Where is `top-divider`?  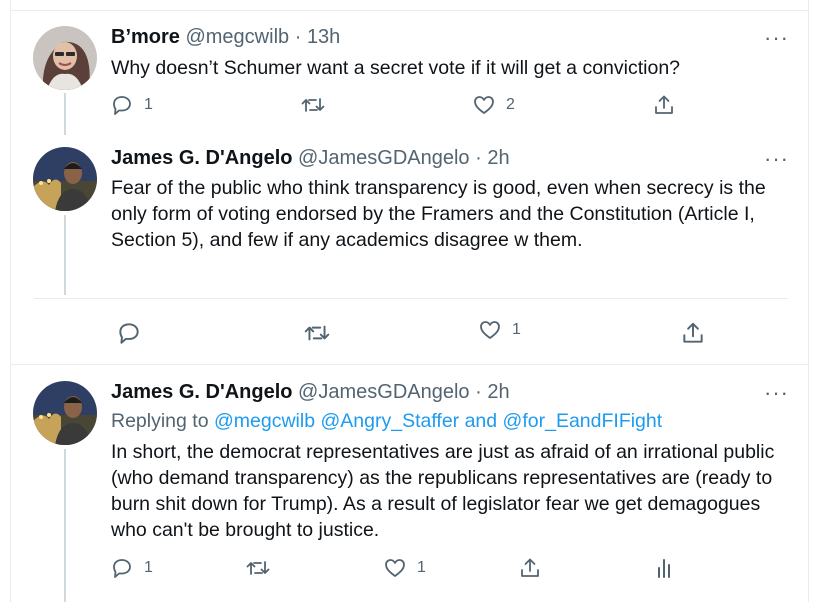 top-divider is located at coordinates (409, 10).